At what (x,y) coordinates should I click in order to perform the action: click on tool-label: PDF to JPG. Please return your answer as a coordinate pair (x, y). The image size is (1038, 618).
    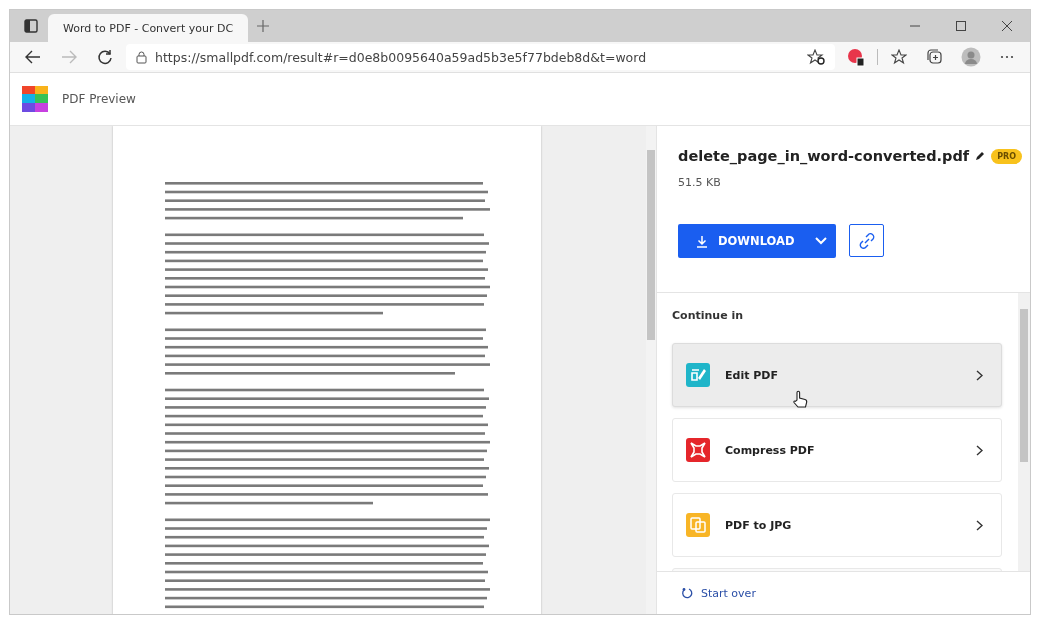
    Looking at the image, I should click on (759, 525).